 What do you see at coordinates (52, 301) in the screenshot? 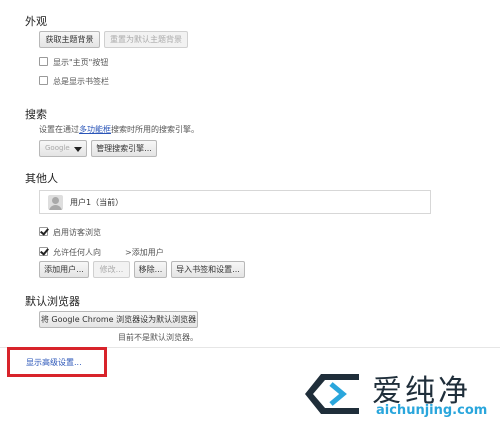
I see `default-browser-title: 默认浏览器` at bounding box center [52, 301].